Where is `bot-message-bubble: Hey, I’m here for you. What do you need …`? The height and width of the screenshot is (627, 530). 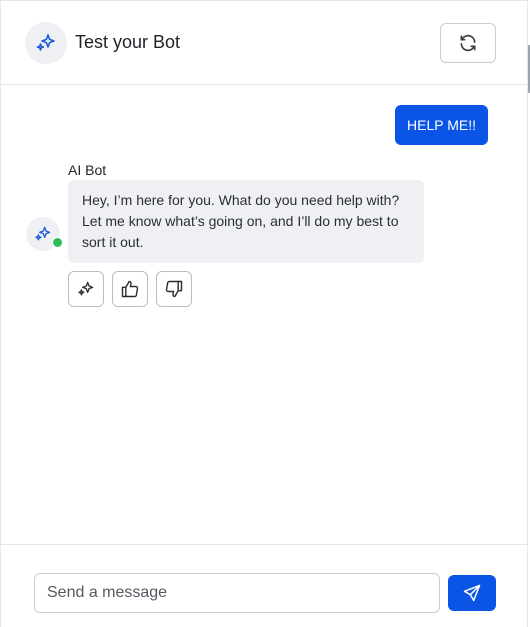 bot-message-bubble: Hey, I’m here for you. What do you need … is located at coordinates (246, 221).